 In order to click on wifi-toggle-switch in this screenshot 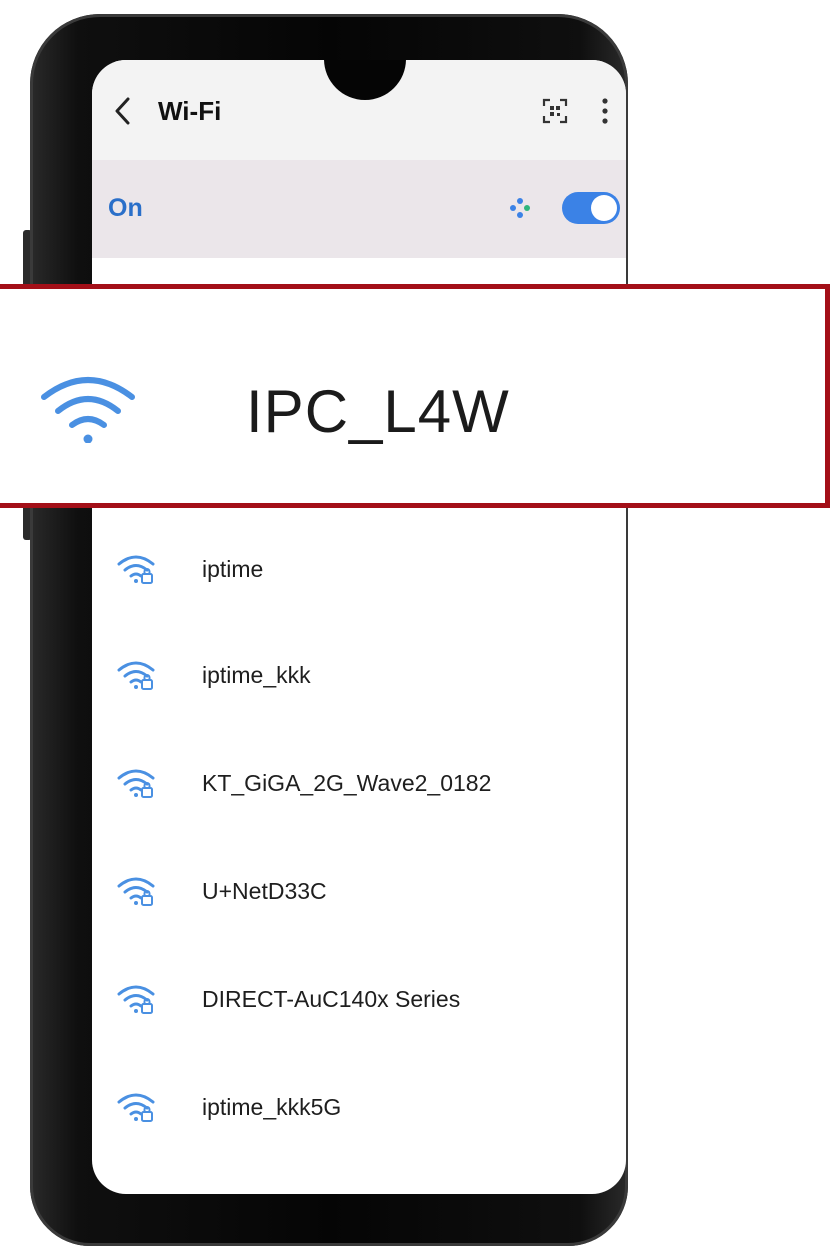, I will do `click(591, 208)`.